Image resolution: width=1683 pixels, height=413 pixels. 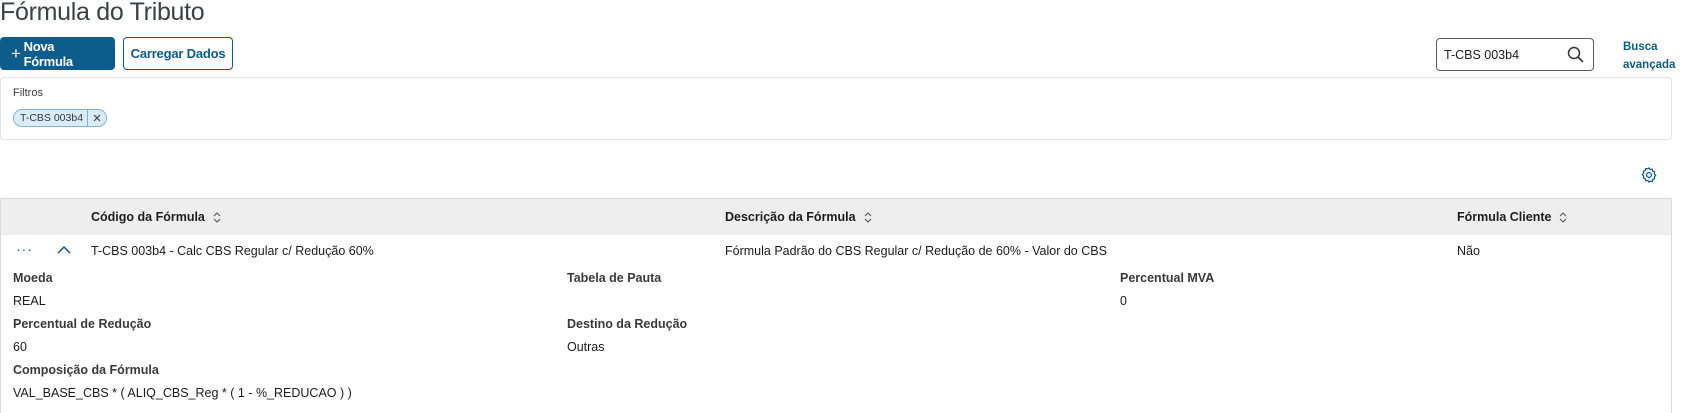 I want to click on close-icon, so click(x=97, y=118).